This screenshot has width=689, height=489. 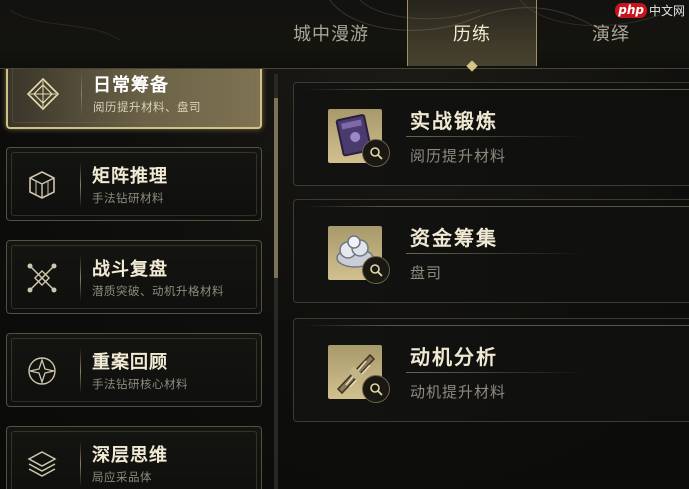 I want to click on category-deep-thinking: 深层思维 局应采品体, so click(x=134, y=457).